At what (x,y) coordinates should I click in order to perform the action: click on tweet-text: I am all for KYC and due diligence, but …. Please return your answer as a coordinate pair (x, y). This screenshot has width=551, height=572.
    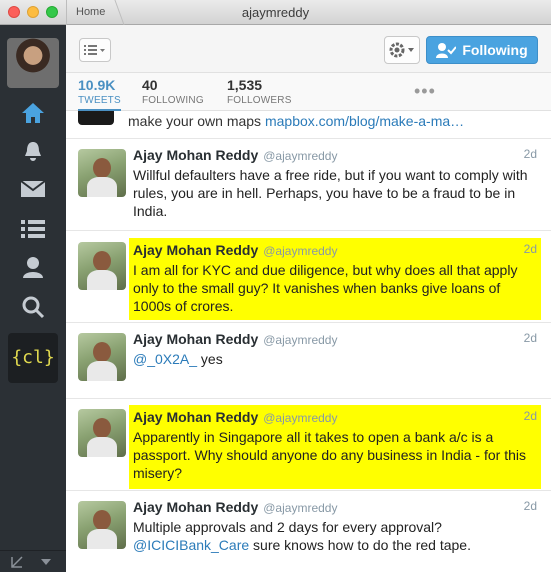
    Looking at the image, I should click on (325, 288).